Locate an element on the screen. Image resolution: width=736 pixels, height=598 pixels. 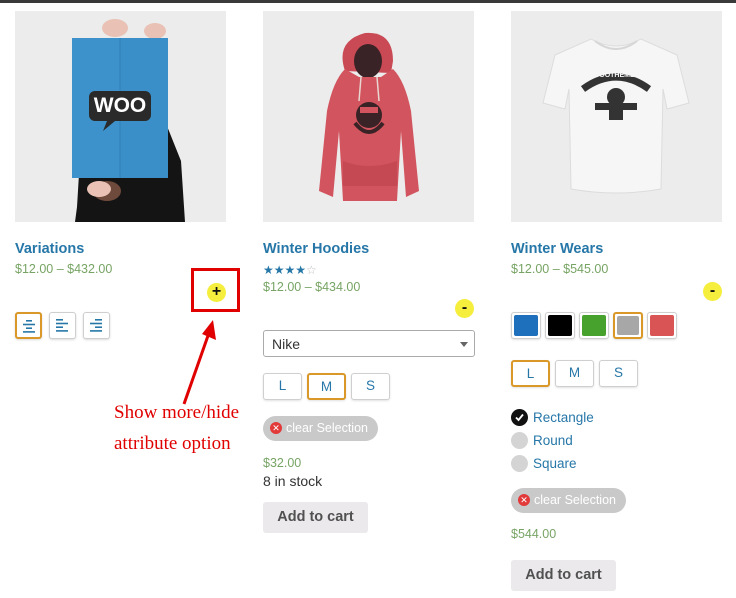
align-right-icon is located at coordinates (96, 325).